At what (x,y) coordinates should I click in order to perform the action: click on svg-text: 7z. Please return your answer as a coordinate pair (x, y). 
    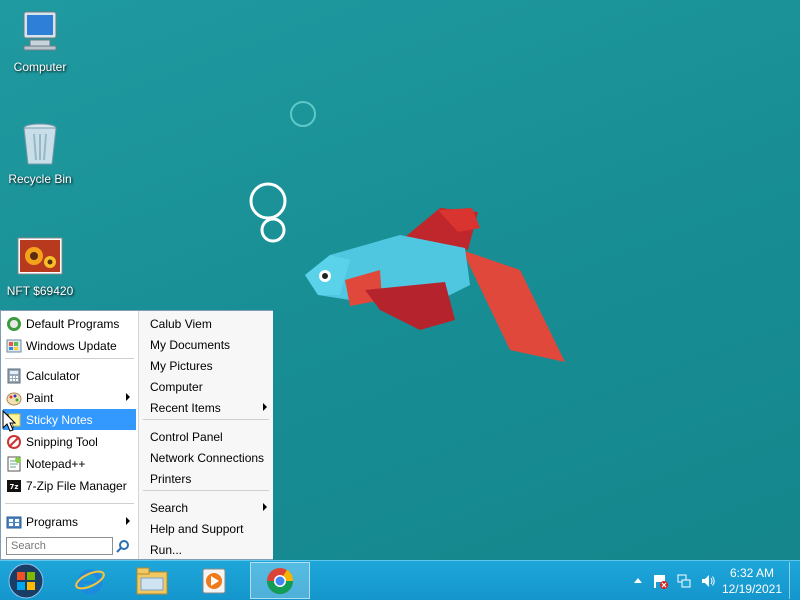
    Looking at the image, I should click on (14, 487).